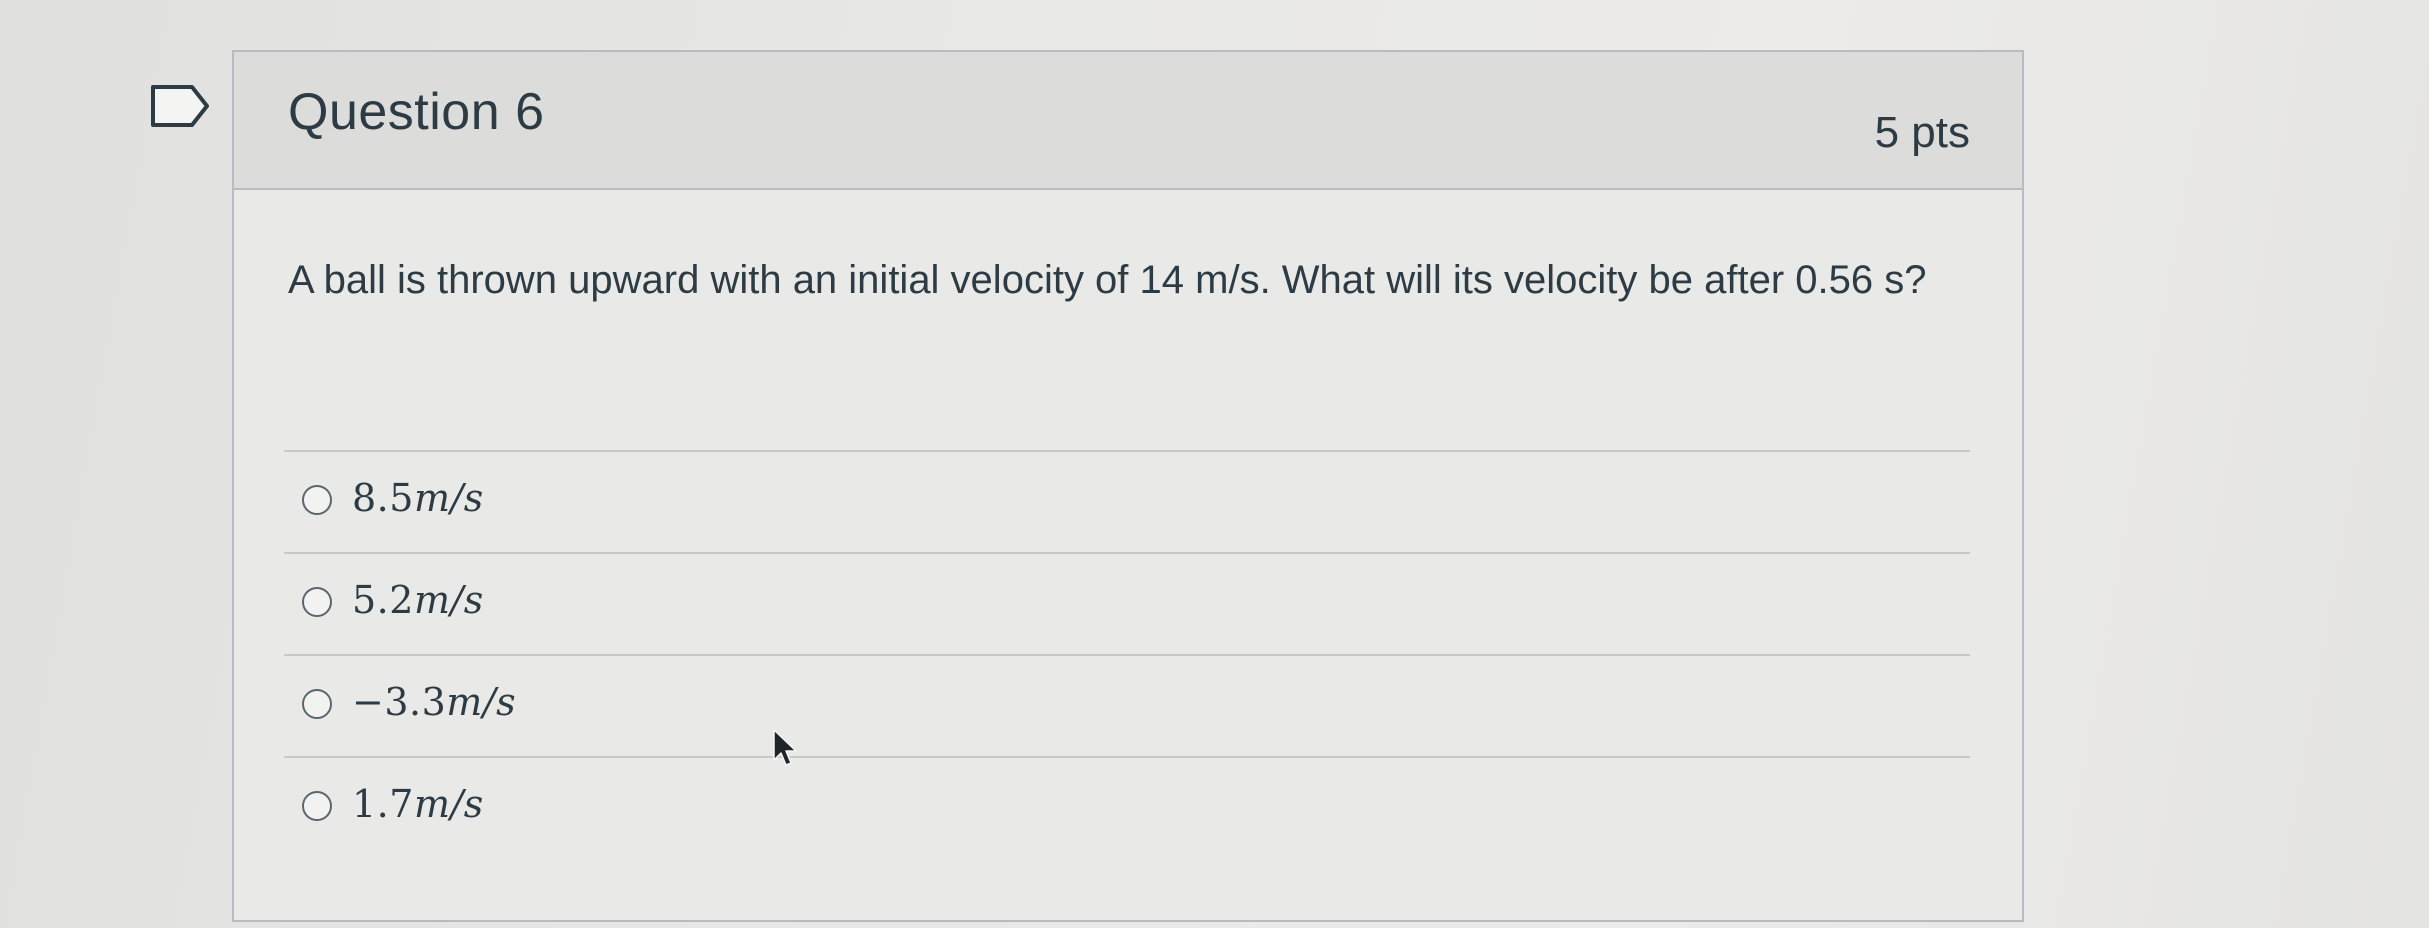 The height and width of the screenshot is (928, 2429). What do you see at coordinates (1922, 132) in the screenshot?
I see `question-points: 5 pts` at bounding box center [1922, 132].